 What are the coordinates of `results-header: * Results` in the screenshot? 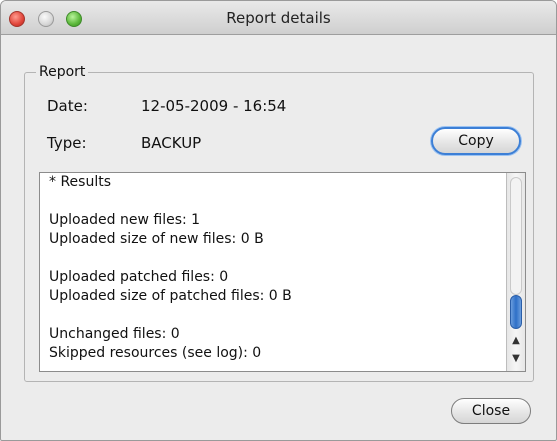 It's located at (80, 182).